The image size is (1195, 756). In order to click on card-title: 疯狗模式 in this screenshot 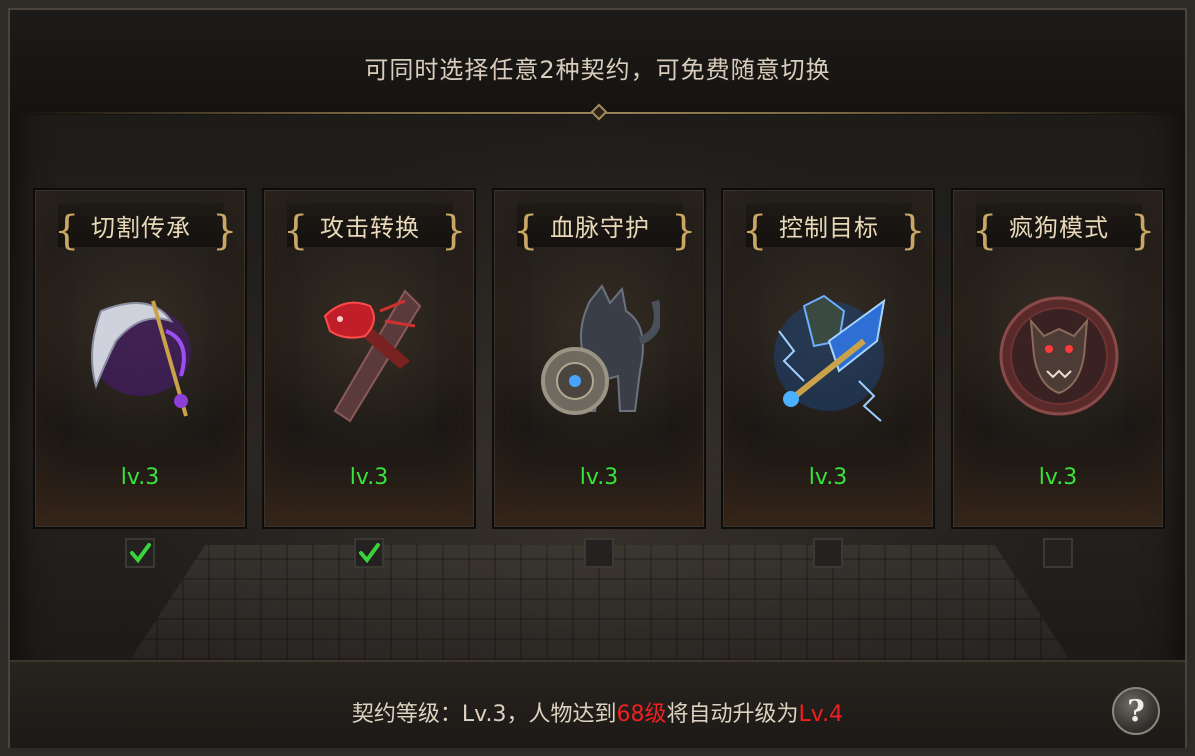, I will do `click(1059, 227)`.